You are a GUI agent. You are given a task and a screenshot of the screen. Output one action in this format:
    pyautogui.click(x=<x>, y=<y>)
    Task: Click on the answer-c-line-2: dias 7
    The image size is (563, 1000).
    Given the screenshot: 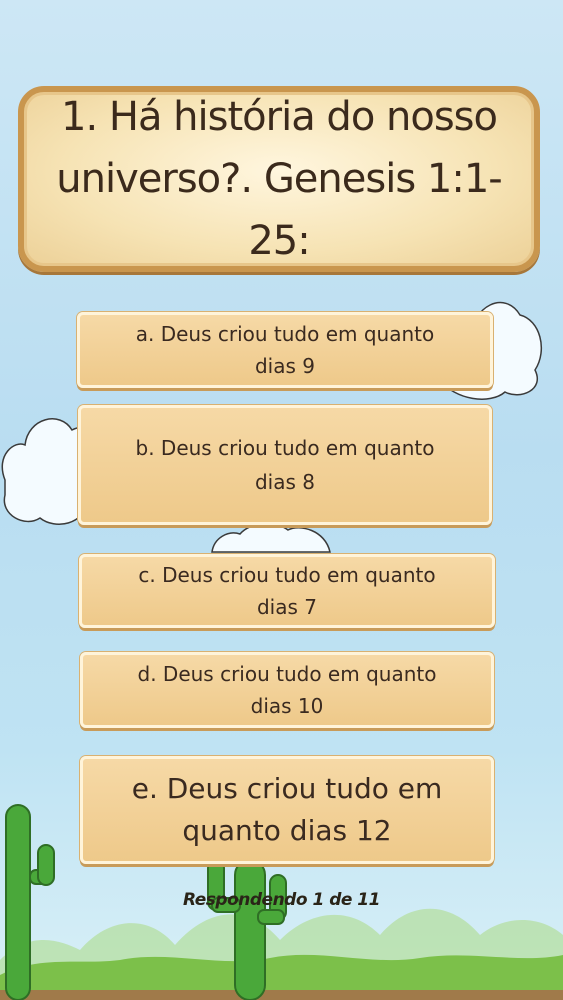 What is the action you would take?
    pyautogui.click(x=286, y=607)
    